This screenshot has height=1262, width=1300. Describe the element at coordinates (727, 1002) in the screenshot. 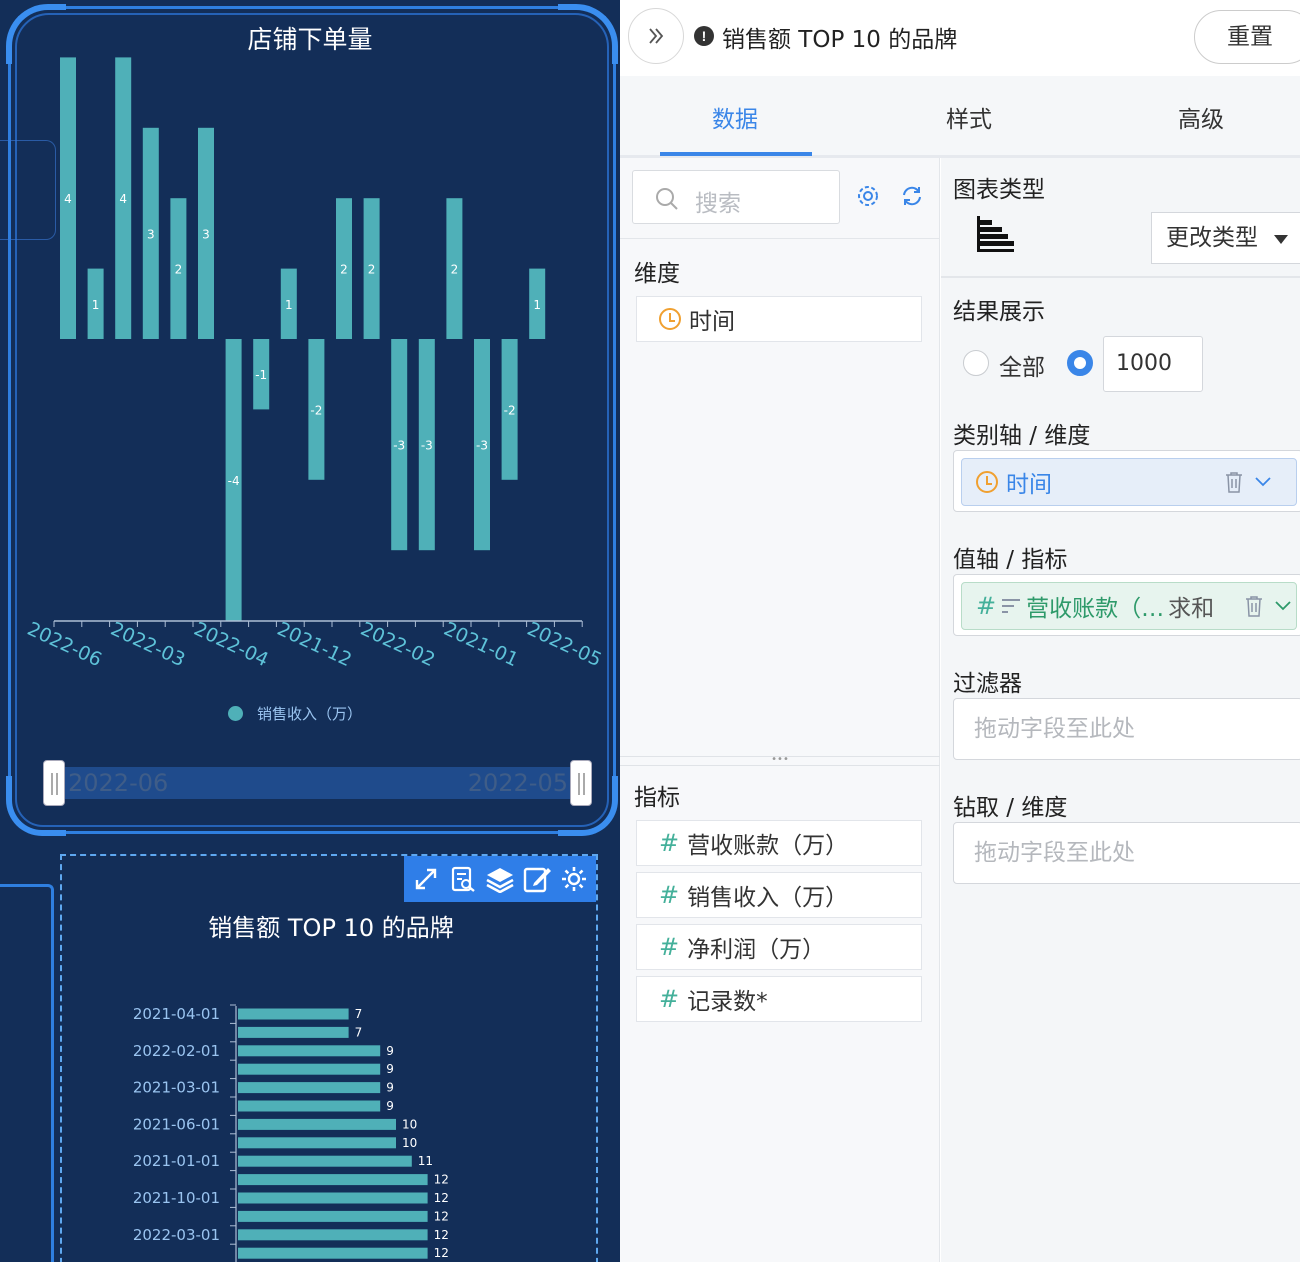

I see `field-label: 记录数*` at that location.